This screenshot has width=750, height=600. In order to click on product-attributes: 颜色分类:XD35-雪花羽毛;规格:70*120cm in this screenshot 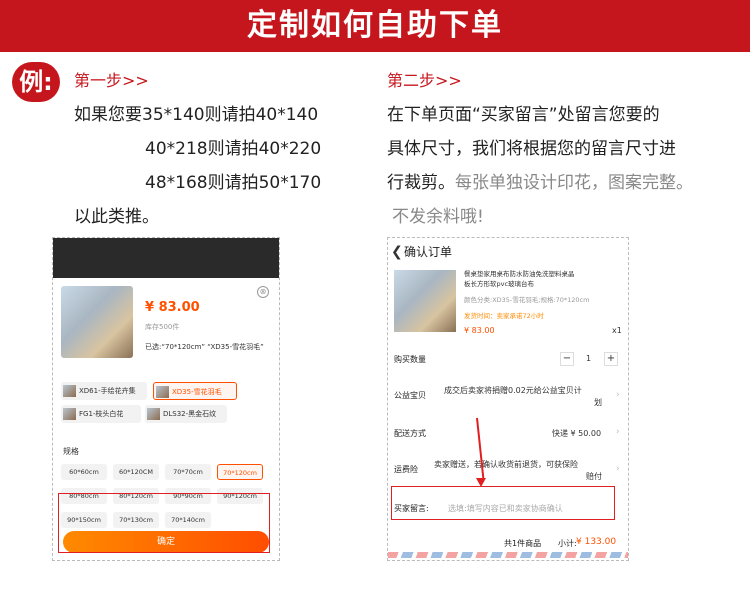, I will do `click(527, 300)`.